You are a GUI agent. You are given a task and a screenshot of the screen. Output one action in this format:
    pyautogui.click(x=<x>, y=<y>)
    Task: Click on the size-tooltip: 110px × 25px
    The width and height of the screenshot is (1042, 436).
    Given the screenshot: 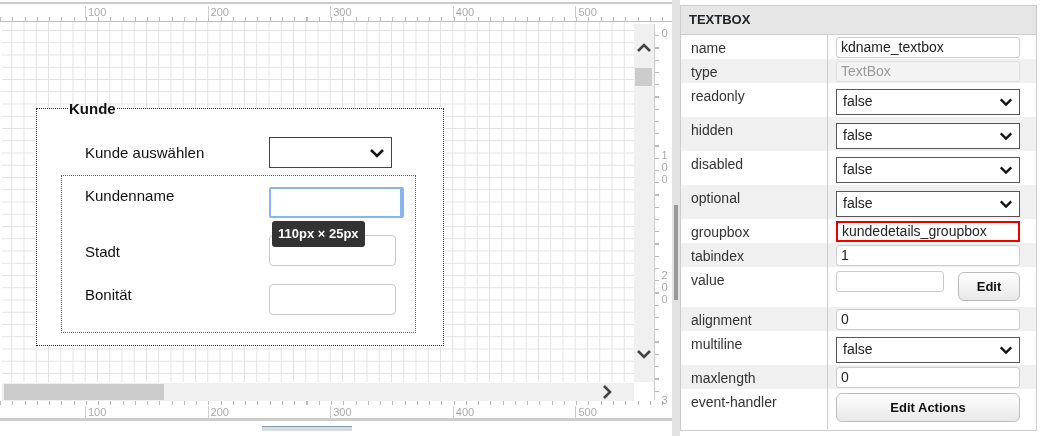 What is the action you would take?
    pyautogui.click(x=318, y=234)
    